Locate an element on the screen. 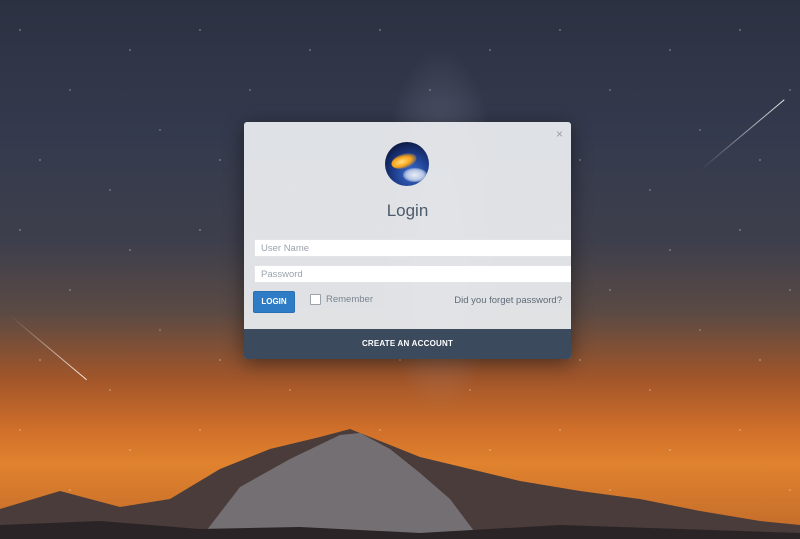 The height and width of the screenshot is (539, 800). avatar-logo-icon is located at coordinates (407, 164).